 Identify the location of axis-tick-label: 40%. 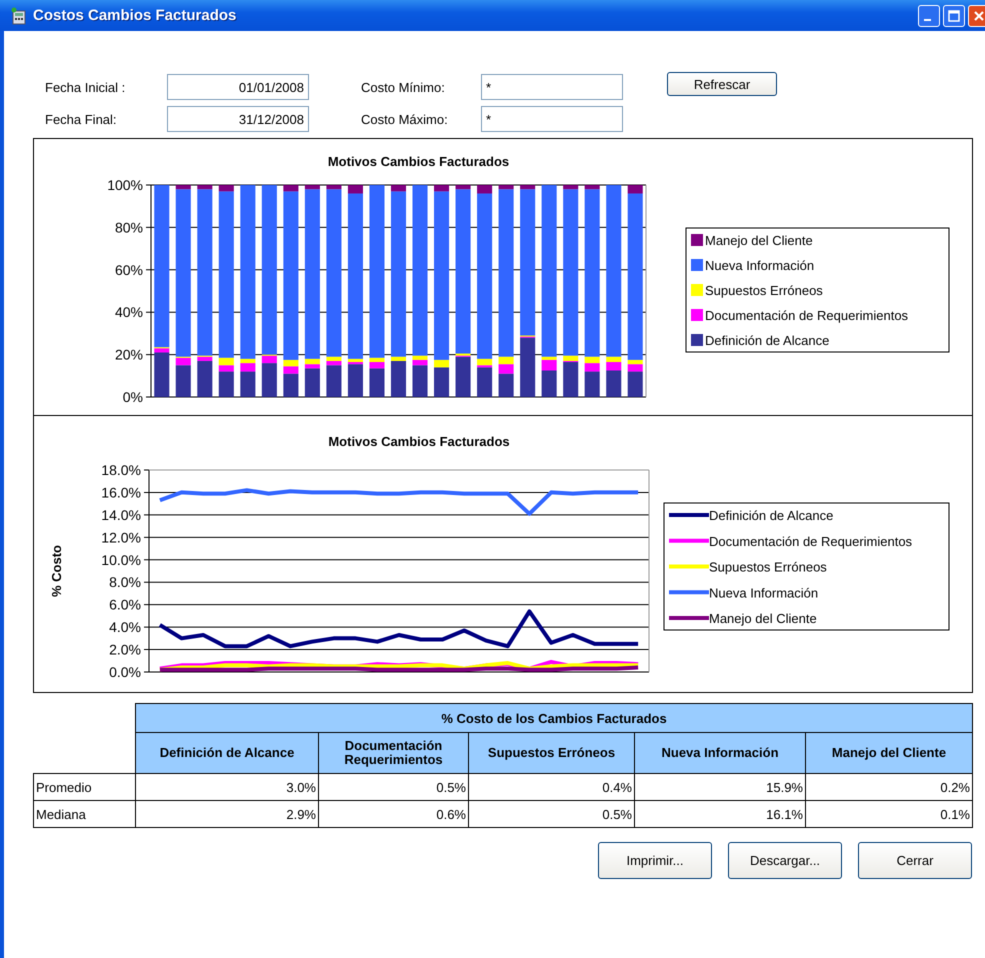
(128, 312).